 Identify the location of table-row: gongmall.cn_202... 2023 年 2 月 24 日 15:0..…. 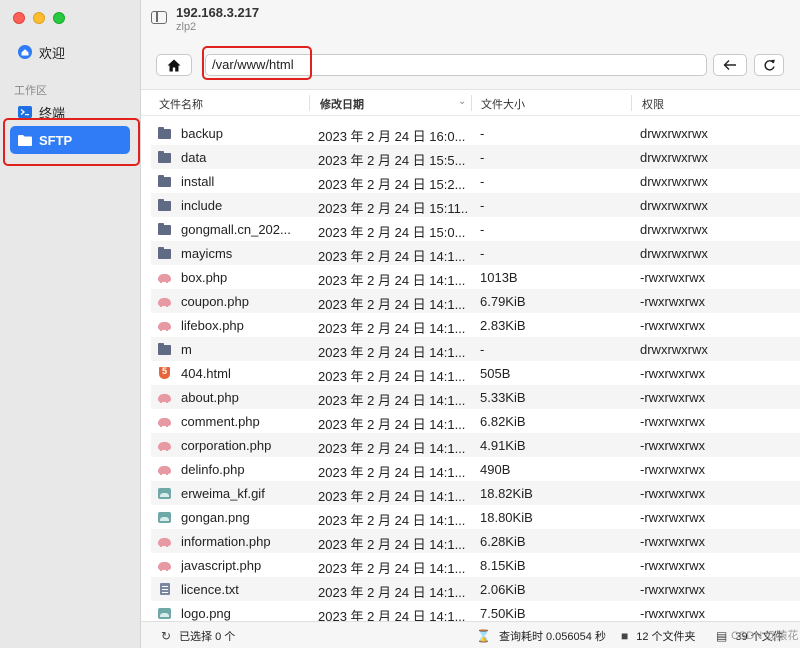
(475, 229).